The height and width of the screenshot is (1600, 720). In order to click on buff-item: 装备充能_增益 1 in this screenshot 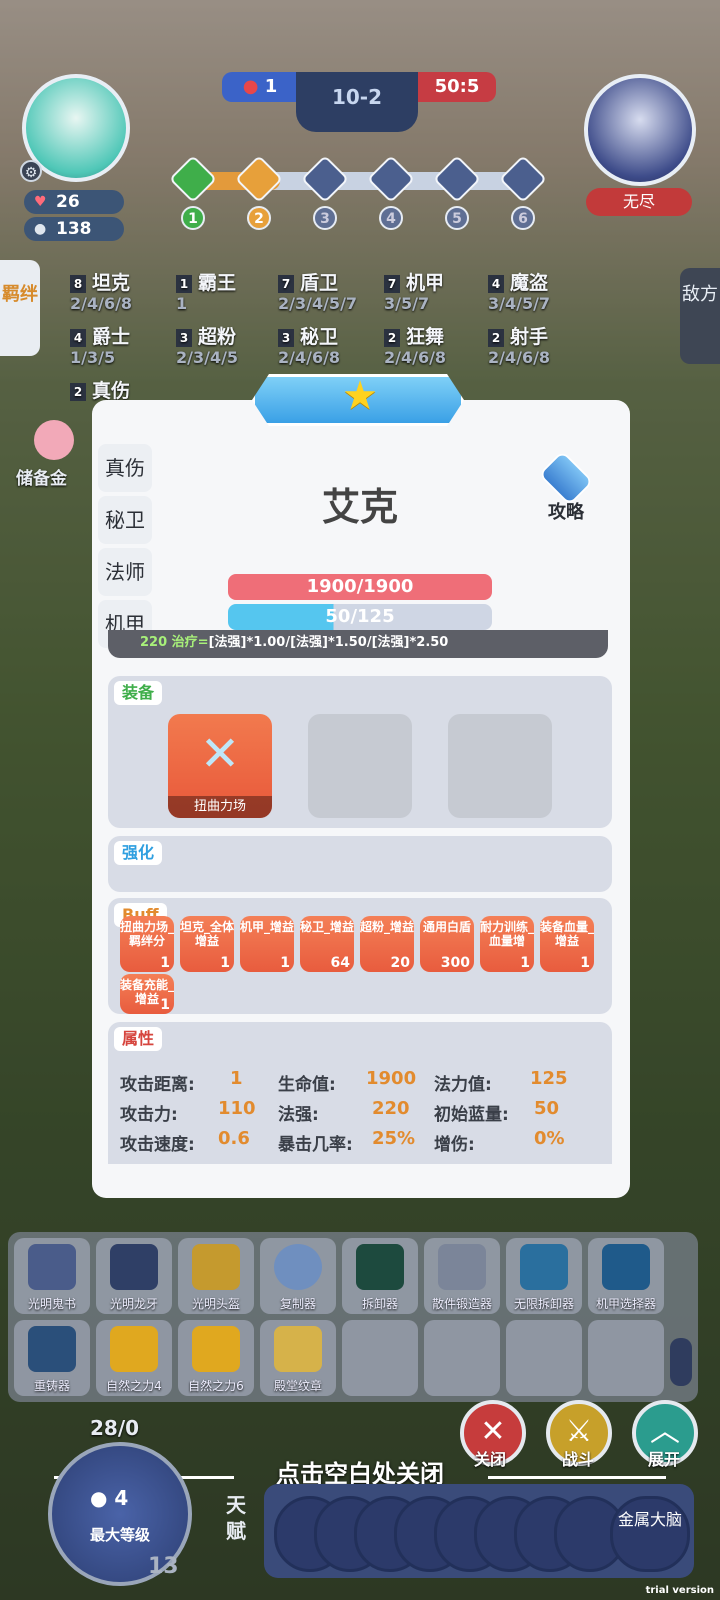, I will do `click(147, 994)`.